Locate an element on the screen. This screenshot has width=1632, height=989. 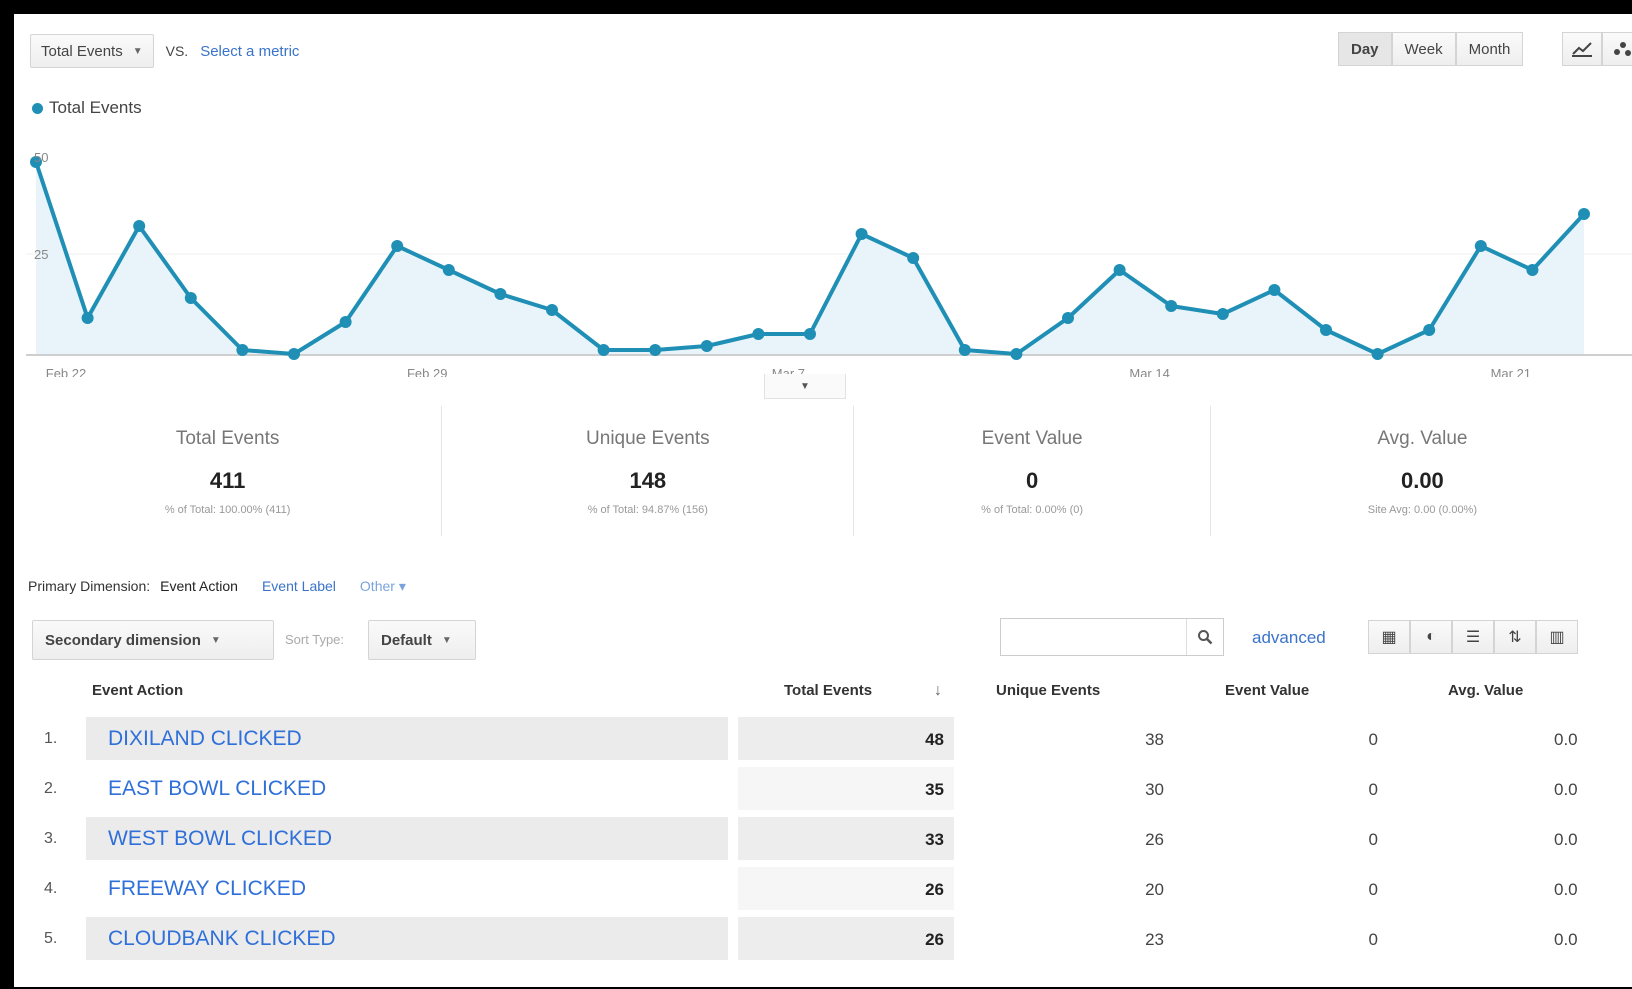
dimension-event-action: Event Action is located at coordinates (199, 586).